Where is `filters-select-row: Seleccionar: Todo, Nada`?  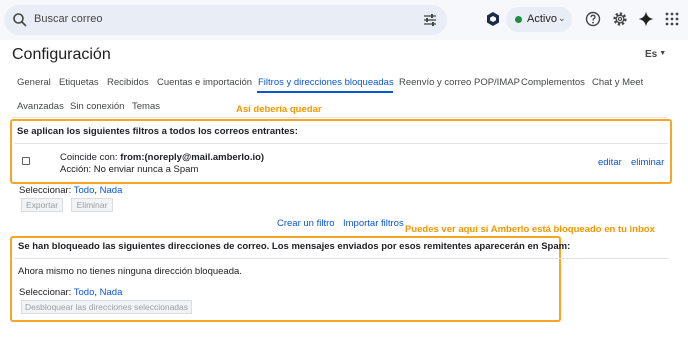
filters-select-row: Seleccionar: Todo, Nada is located at coordinates (71, 190).